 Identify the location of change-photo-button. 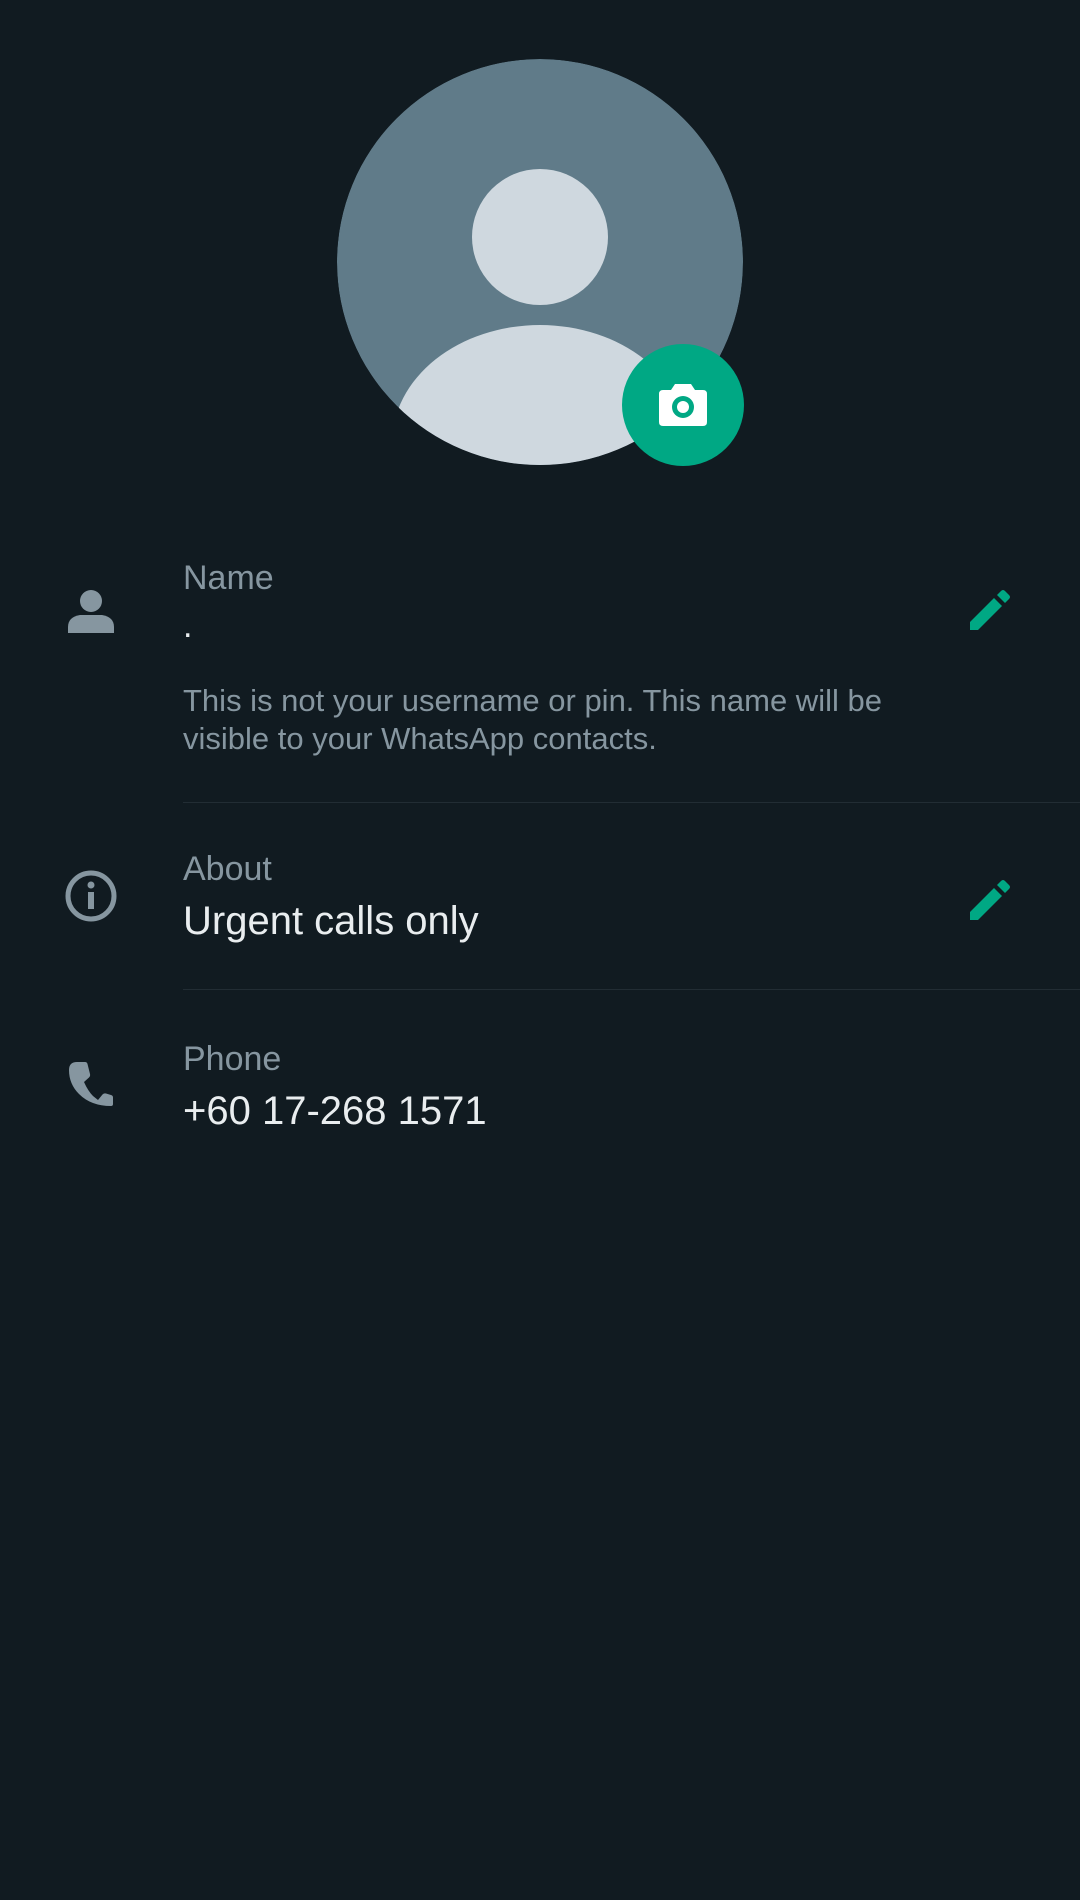
(683, 405).